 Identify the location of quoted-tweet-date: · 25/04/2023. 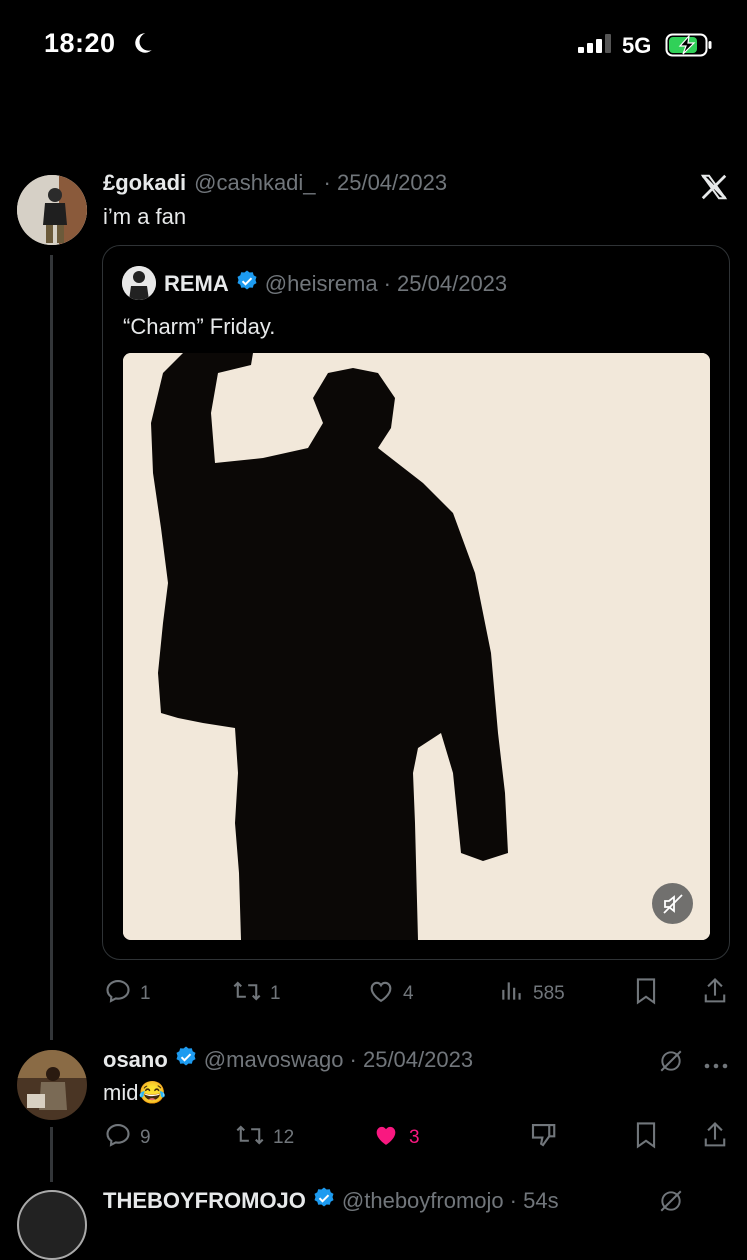
(446, 284).